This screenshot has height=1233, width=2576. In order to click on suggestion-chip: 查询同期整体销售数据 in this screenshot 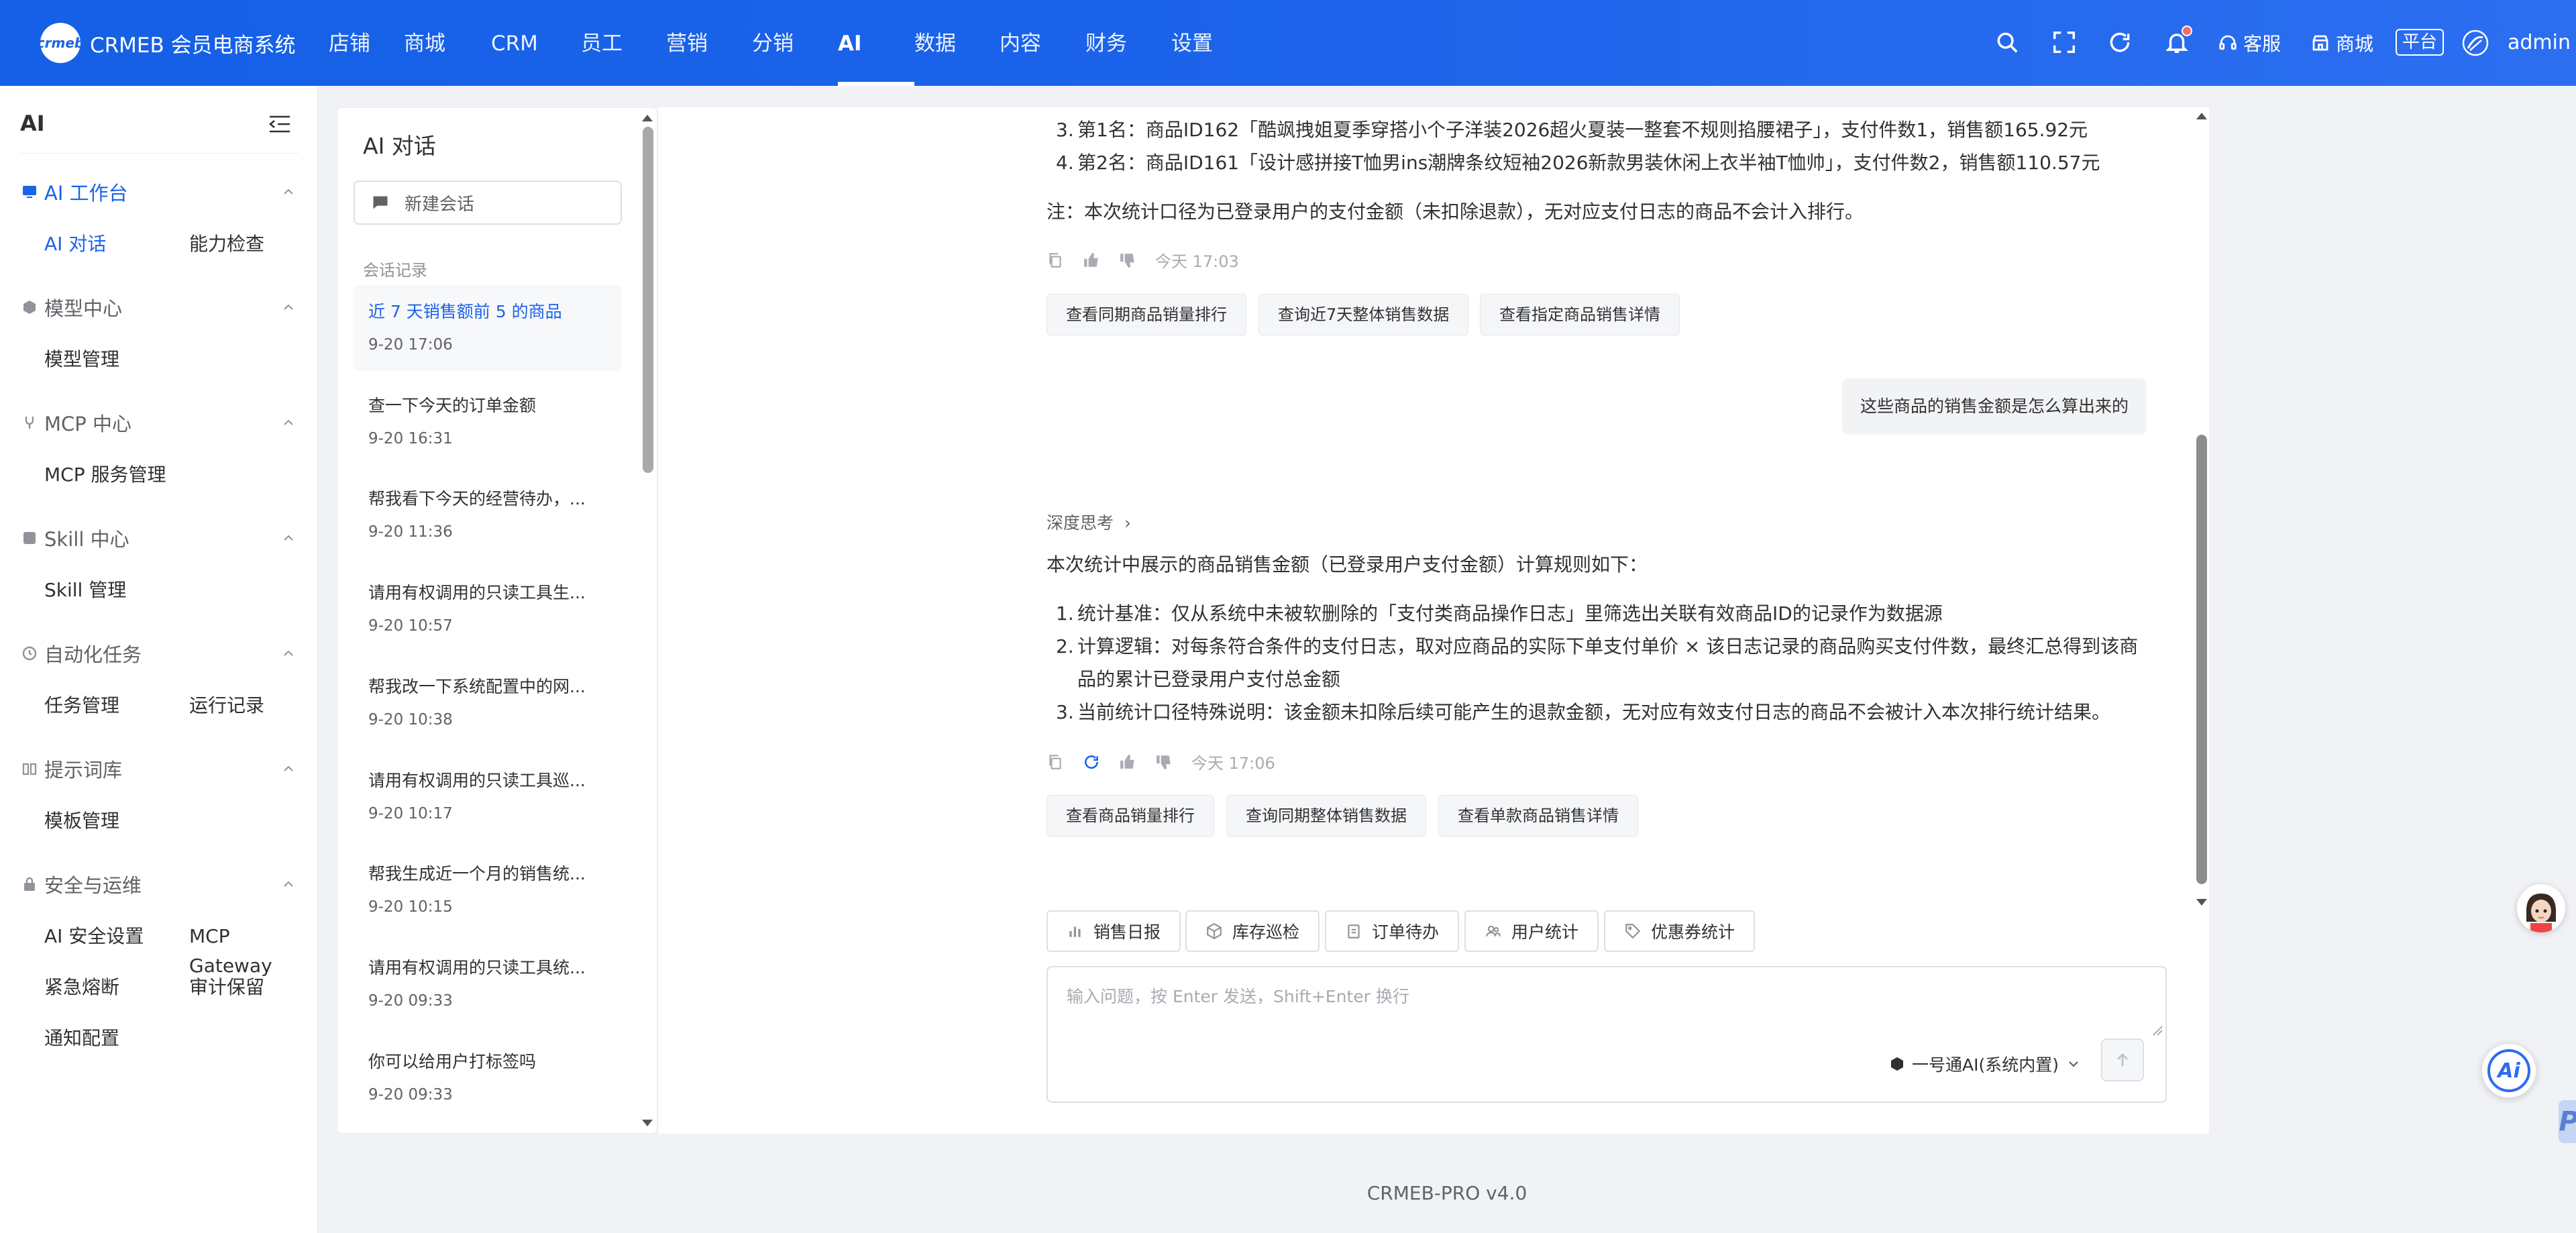, I will do `click(1326, 816)`.